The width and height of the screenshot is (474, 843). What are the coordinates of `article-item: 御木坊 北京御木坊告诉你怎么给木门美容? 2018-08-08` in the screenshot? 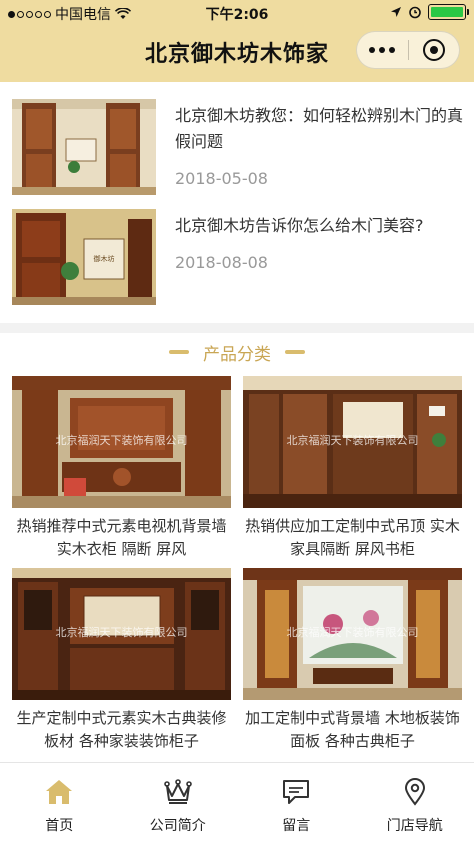 It's located at (237, 257).